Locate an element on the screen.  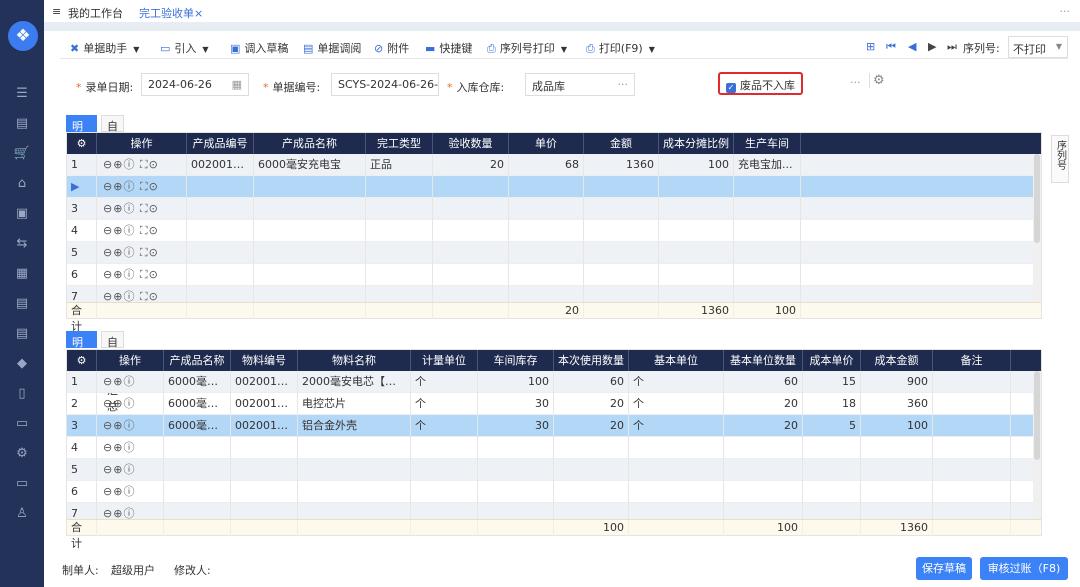
attachment-button: ⊘ 附件 is located at coordinates (391, 48).